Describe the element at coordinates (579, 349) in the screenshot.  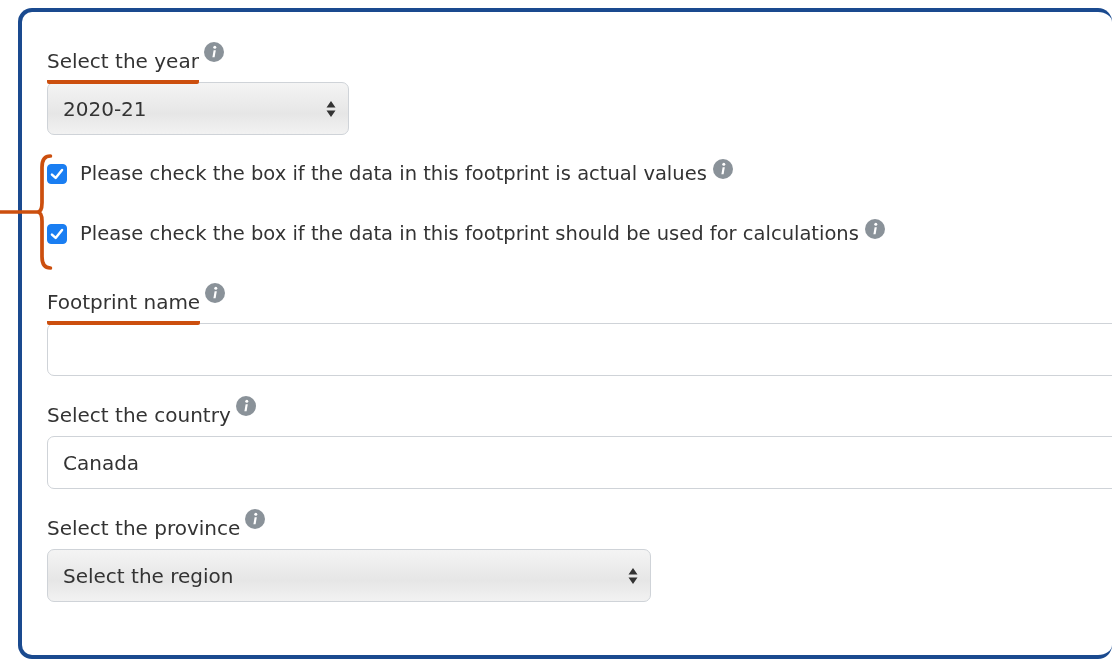
I see `text-field` at that location.